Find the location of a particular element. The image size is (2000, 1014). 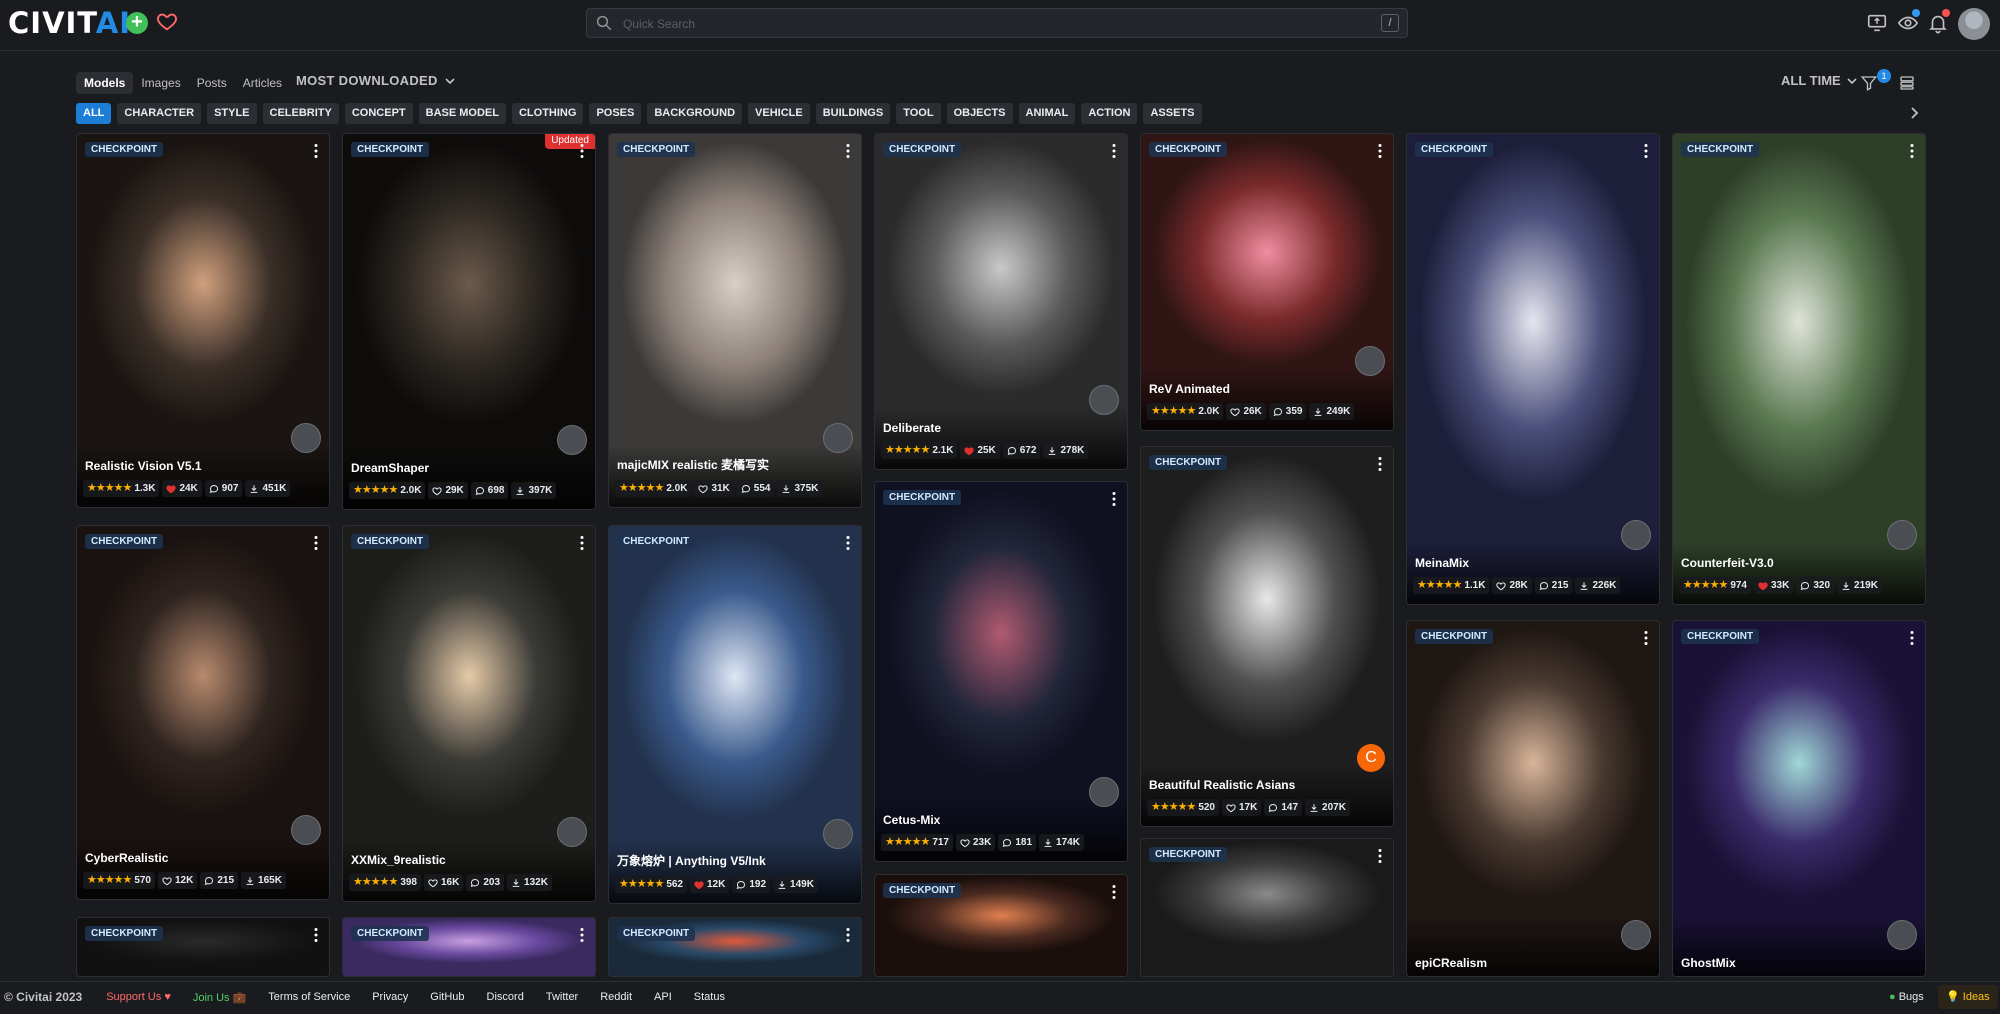

upload-monitor-icon is located at coordinates (1877, 23).